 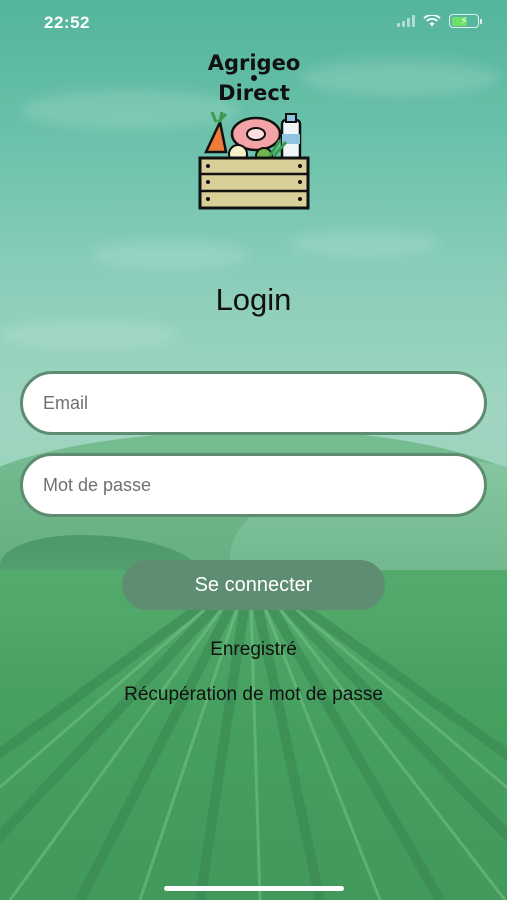 I want to click on logo-text-line2: Direct, so click(x=254, y=93).